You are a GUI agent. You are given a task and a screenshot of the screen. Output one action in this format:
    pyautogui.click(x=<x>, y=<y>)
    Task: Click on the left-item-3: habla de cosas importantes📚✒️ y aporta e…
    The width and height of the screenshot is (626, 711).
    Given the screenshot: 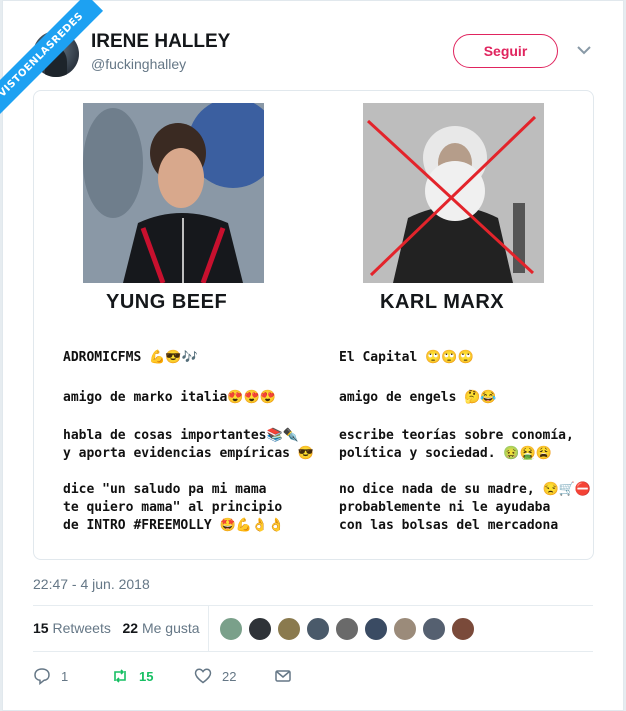 What is the action you would take?
    pyautogui.click(x=188, y=444)
    